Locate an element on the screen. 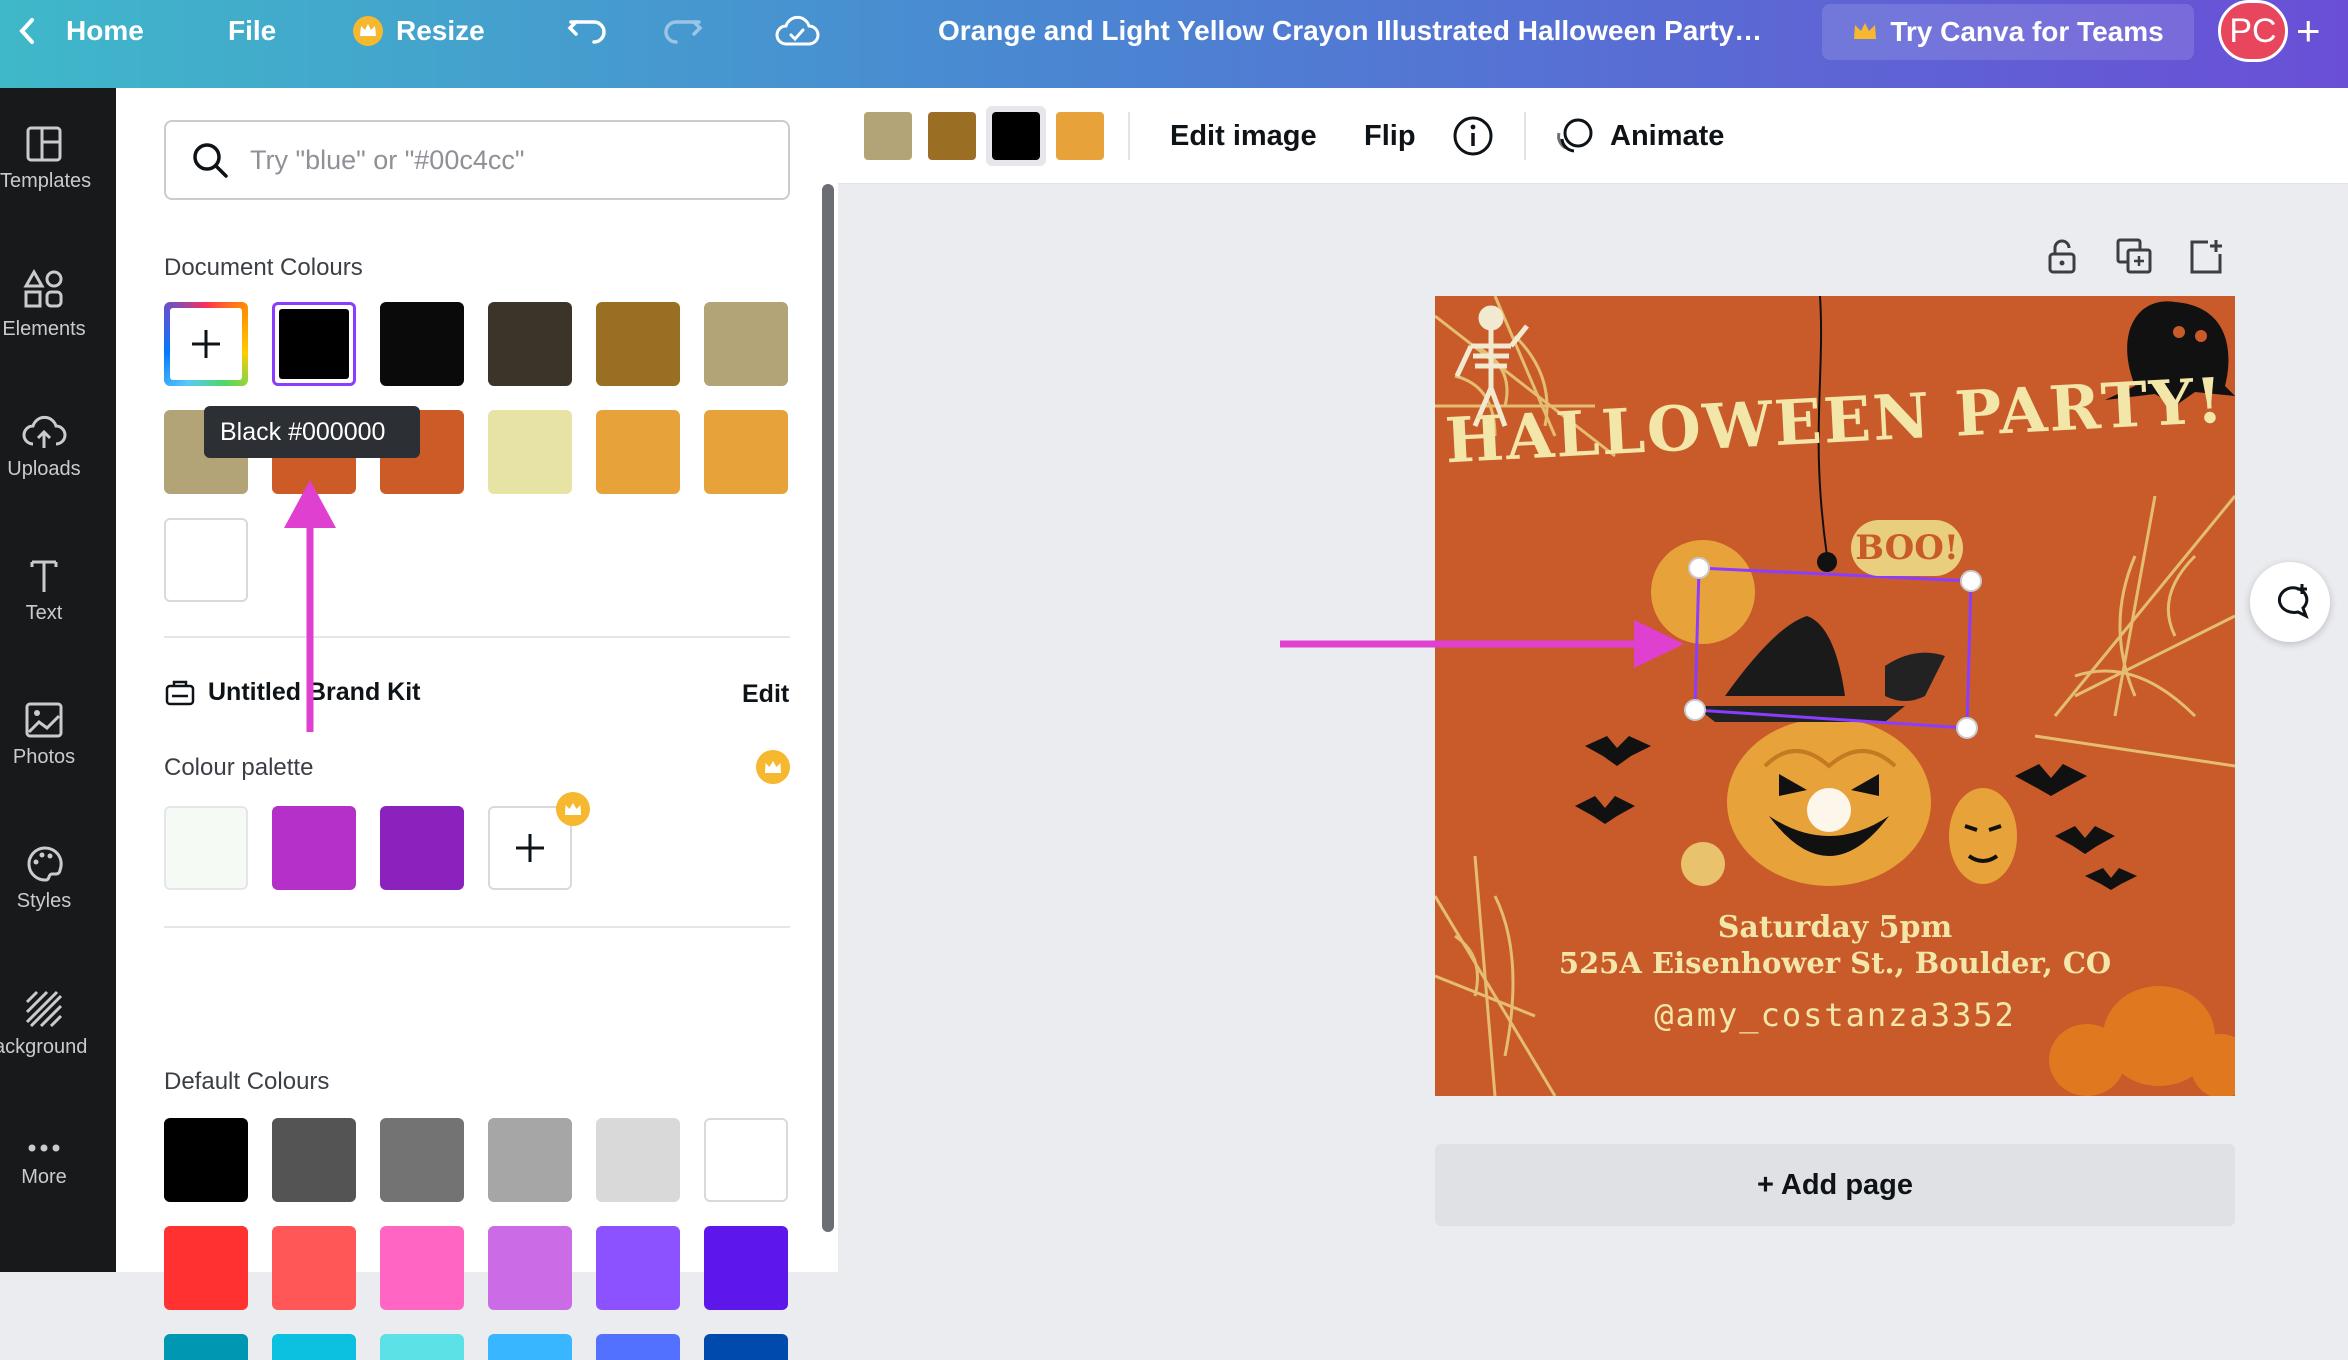 Image resolution: width=2348 pixels, height=1360 pixels. rail-item-background: Background is located at coordinates (44, 1023).